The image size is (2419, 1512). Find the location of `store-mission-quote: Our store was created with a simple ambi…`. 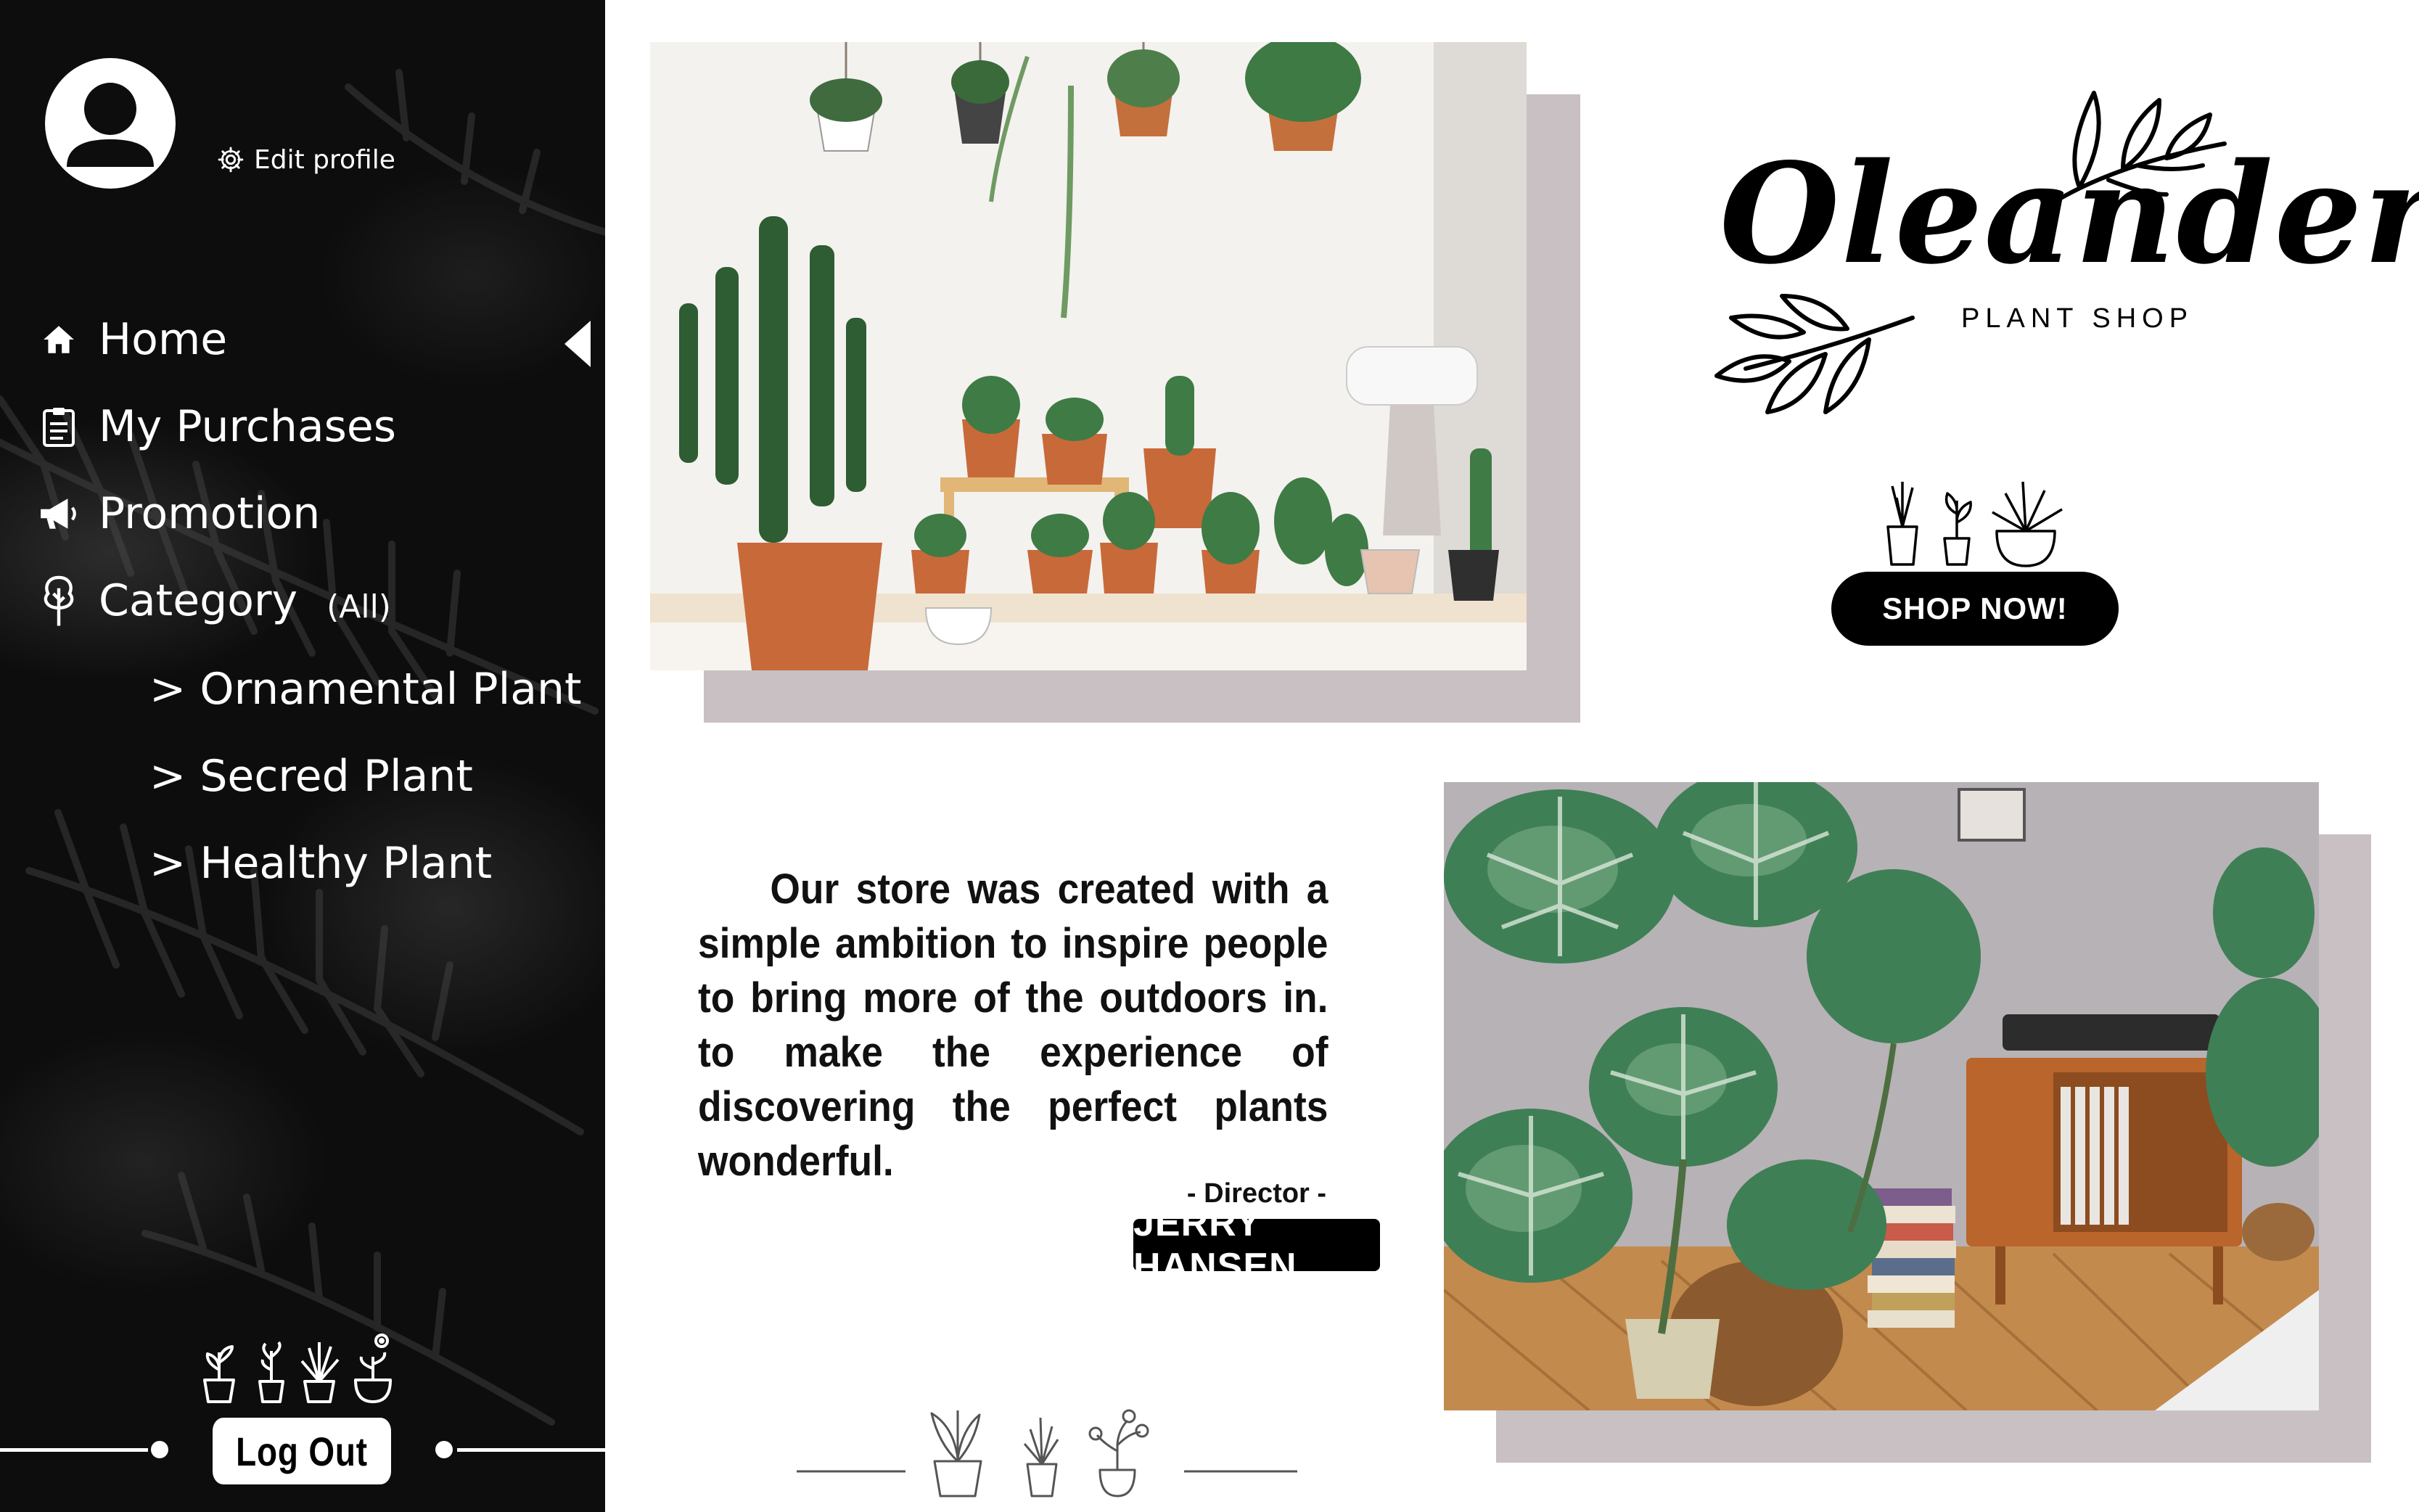

store-mission-quote: Our store was created with a simple ambi… is located at coordinates (1013, 1025).